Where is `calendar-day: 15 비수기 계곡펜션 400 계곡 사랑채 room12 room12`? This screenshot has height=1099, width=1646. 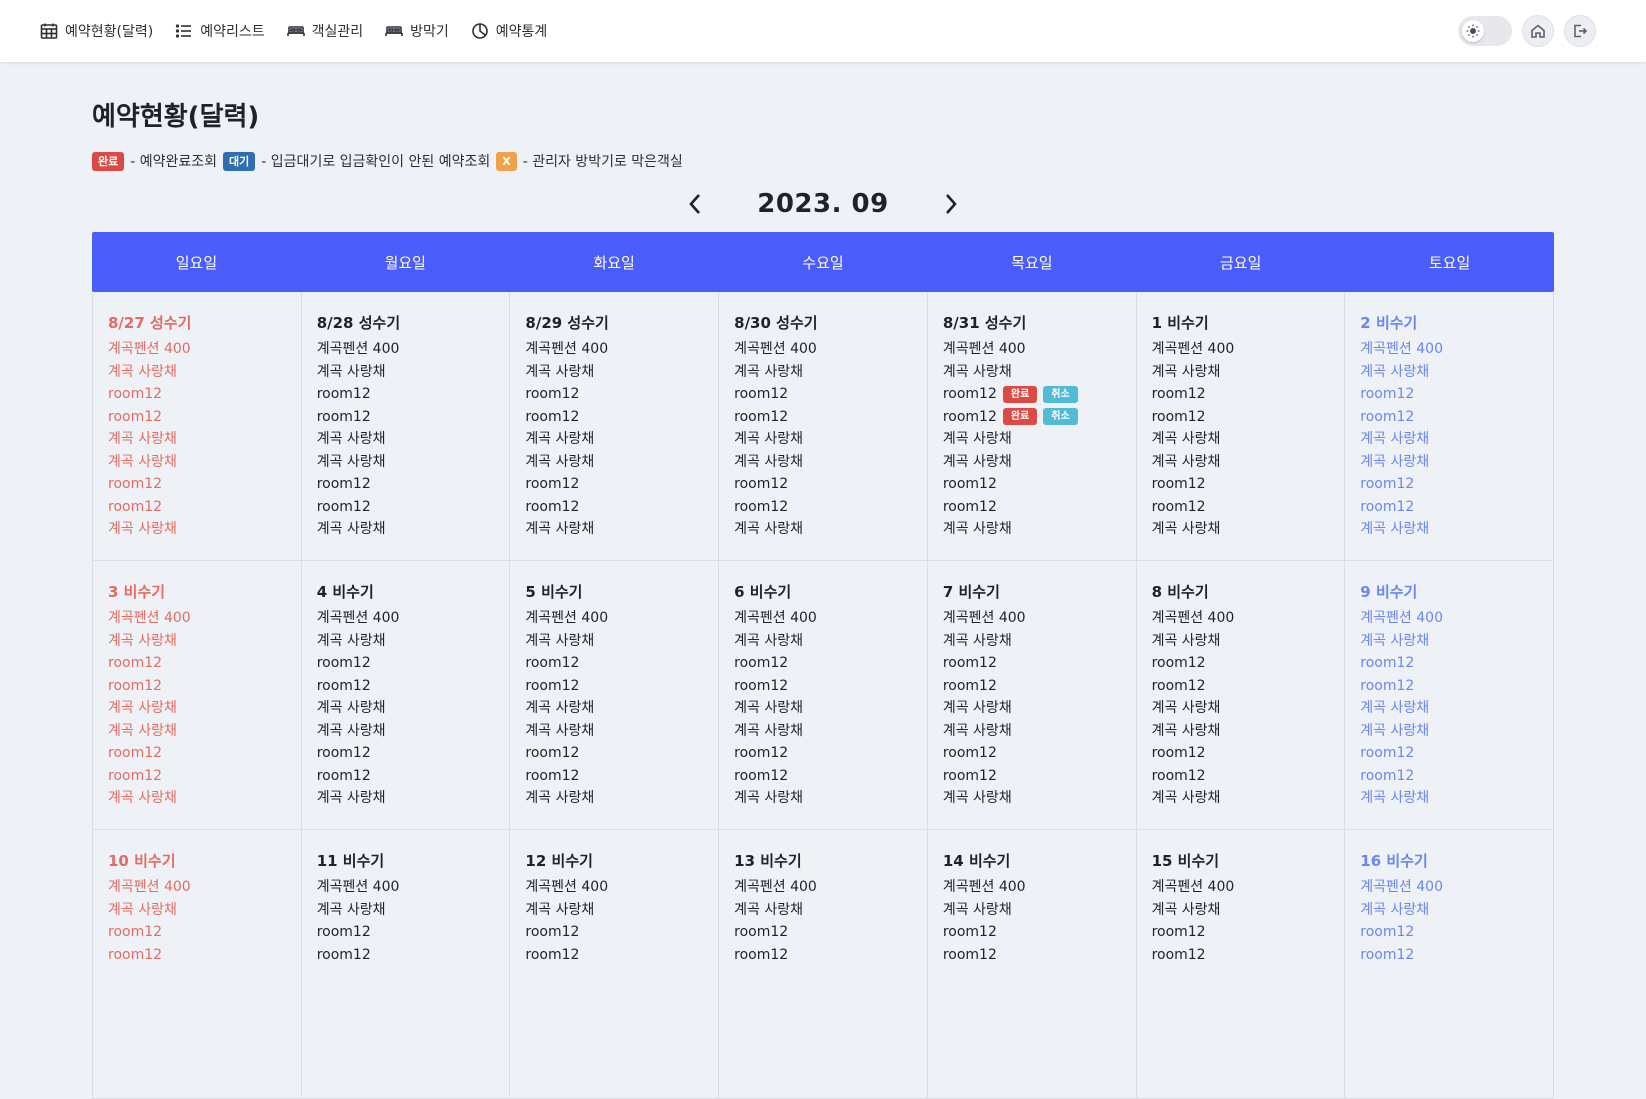 calendar-day: 15 비수기 계곡펜션 400 계곡 사랑채 room12 room12 is located at coordinates (1241, 964).